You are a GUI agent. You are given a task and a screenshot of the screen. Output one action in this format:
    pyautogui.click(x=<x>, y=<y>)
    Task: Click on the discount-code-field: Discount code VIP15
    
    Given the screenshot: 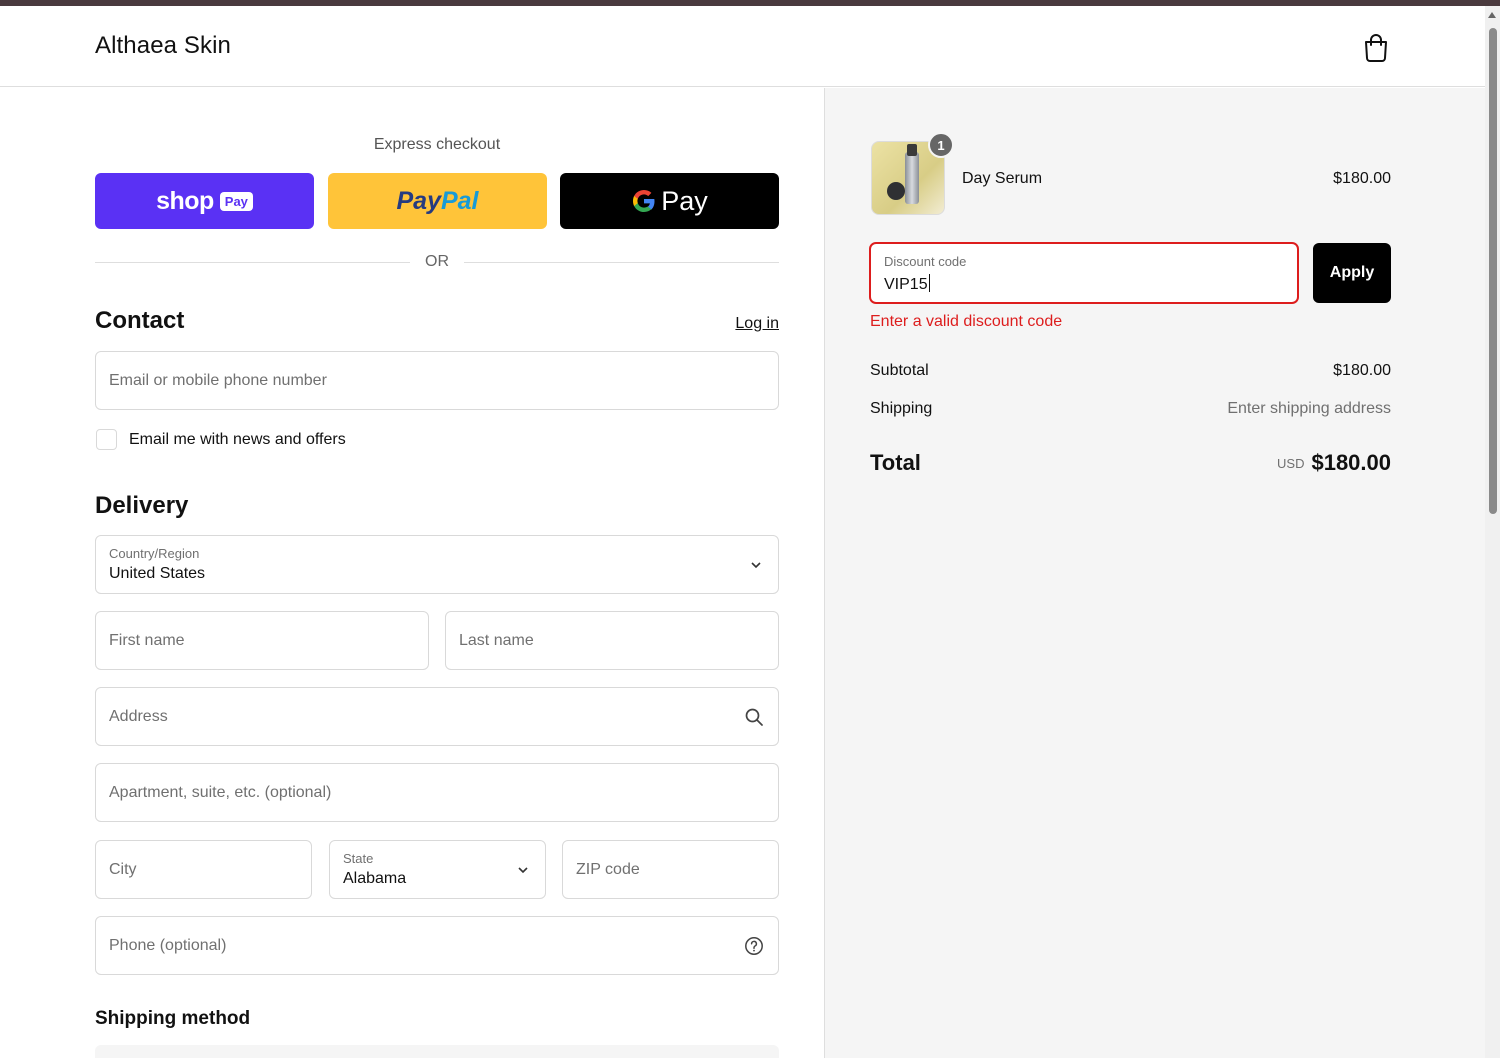 What is the action you would take?
    pyautogui.click(x=1084, y=273)
    